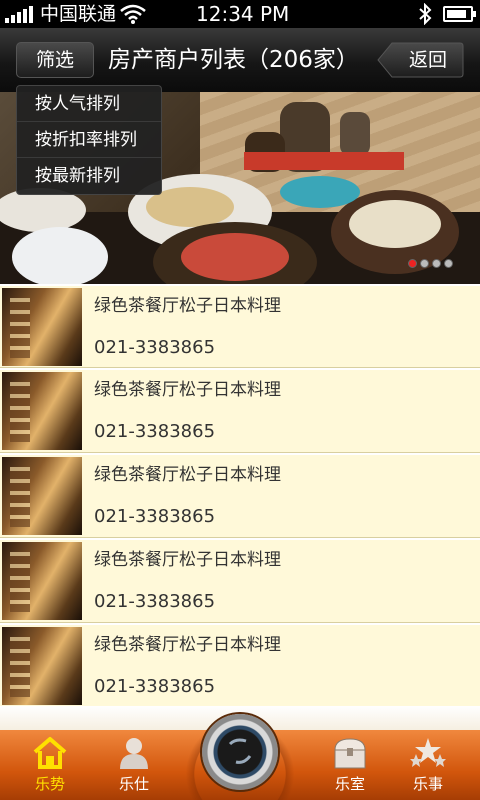 This screenshot has width=480, height=800. I want to click on tab-label: 乐仕, so click(133, 784).